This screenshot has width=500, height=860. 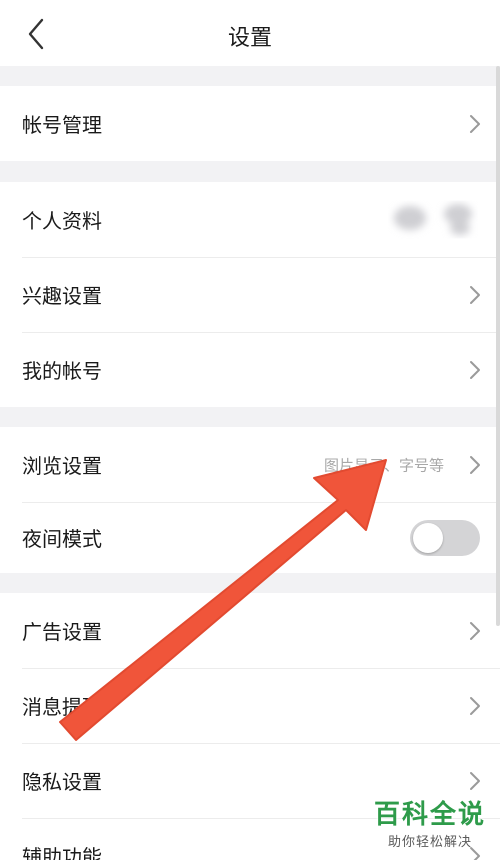 What do you see at coordinates (62, 539) in the screenshot?
I see `row-label: 夜间模式` at bounding box center [62, 539].